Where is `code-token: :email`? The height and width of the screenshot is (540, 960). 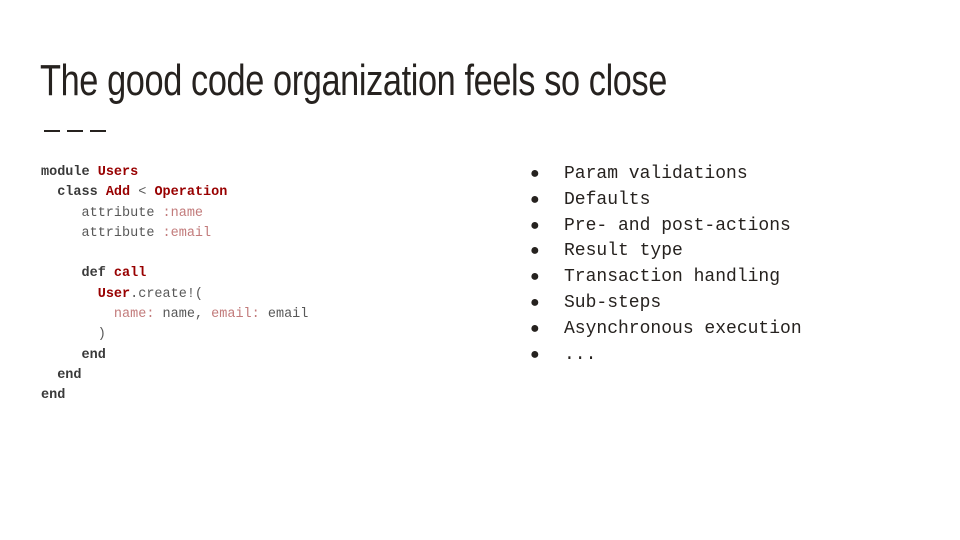
code-token: :email is located at coordinates (187, 233).